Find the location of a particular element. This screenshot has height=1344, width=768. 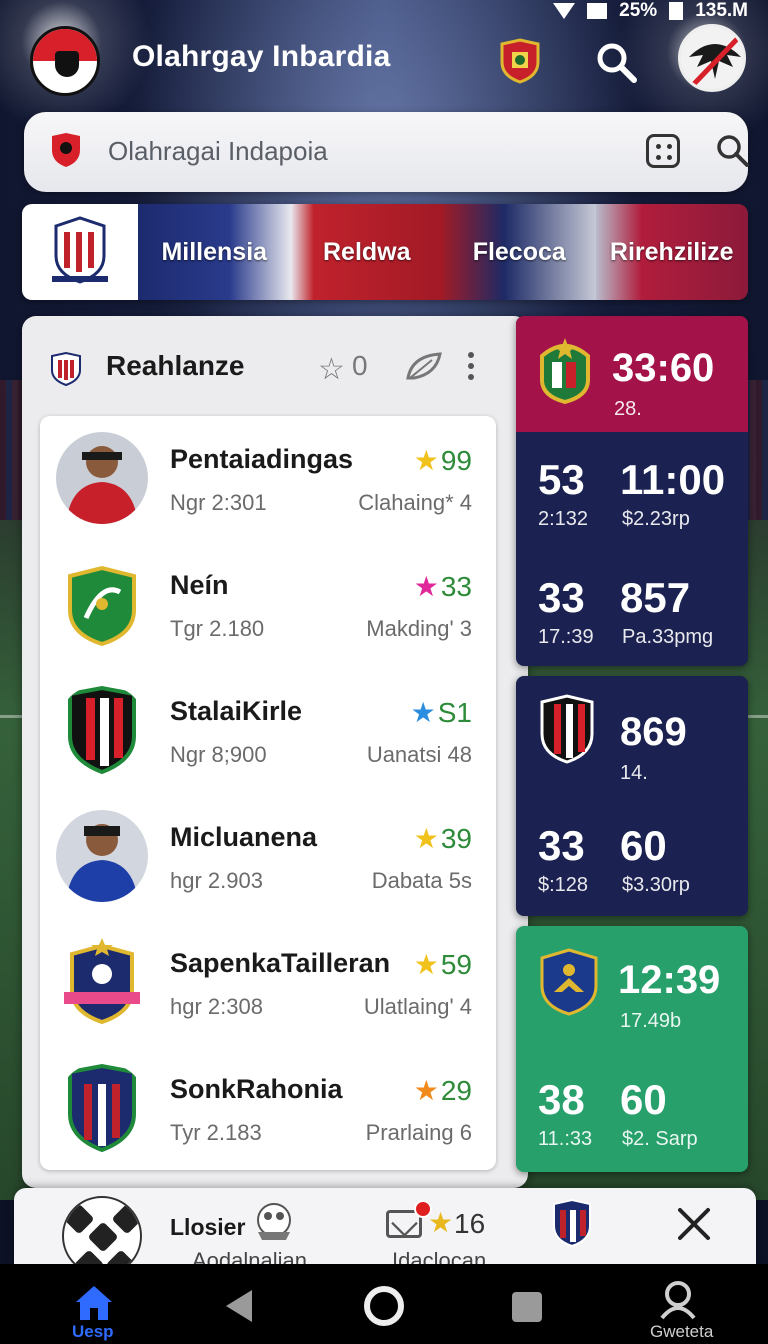

club-crest-icon is located at coordinates (520, 61).